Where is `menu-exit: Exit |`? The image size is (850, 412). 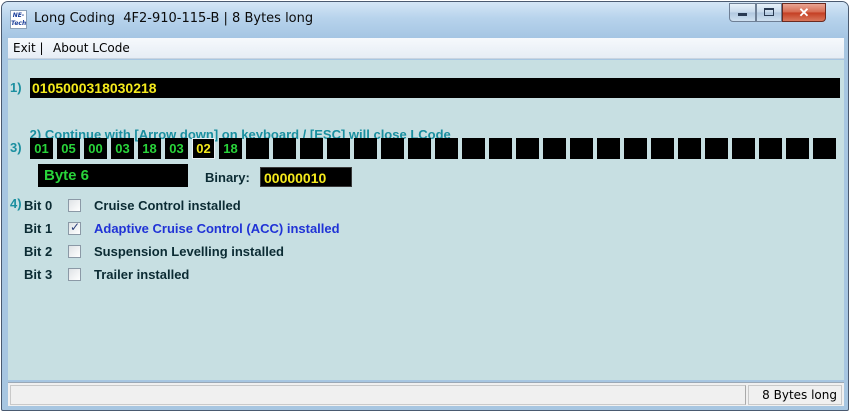 menu-exit: Exit | is located at coordinates (28, 48).